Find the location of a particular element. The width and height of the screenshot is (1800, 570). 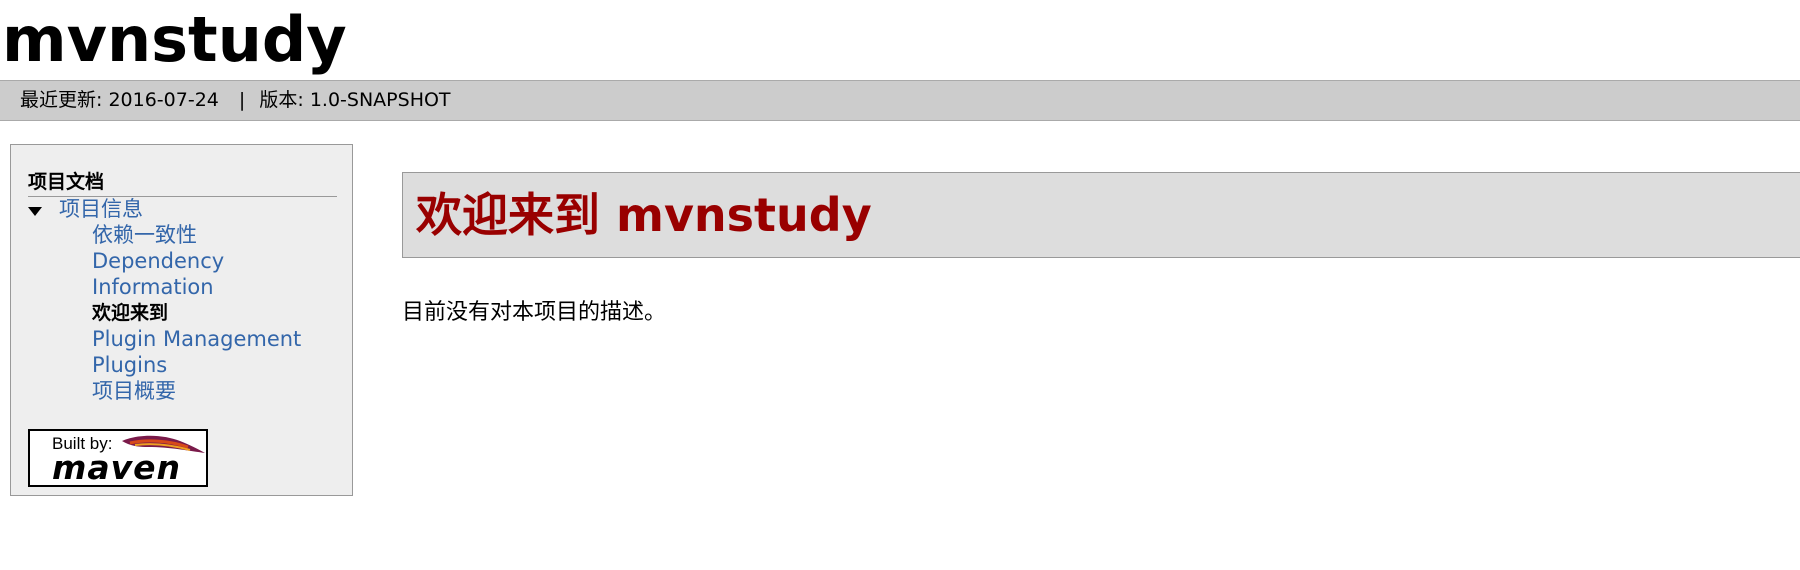

sidebar-item-plugin-management: Plugin Management is located at coordinates (196, 339).